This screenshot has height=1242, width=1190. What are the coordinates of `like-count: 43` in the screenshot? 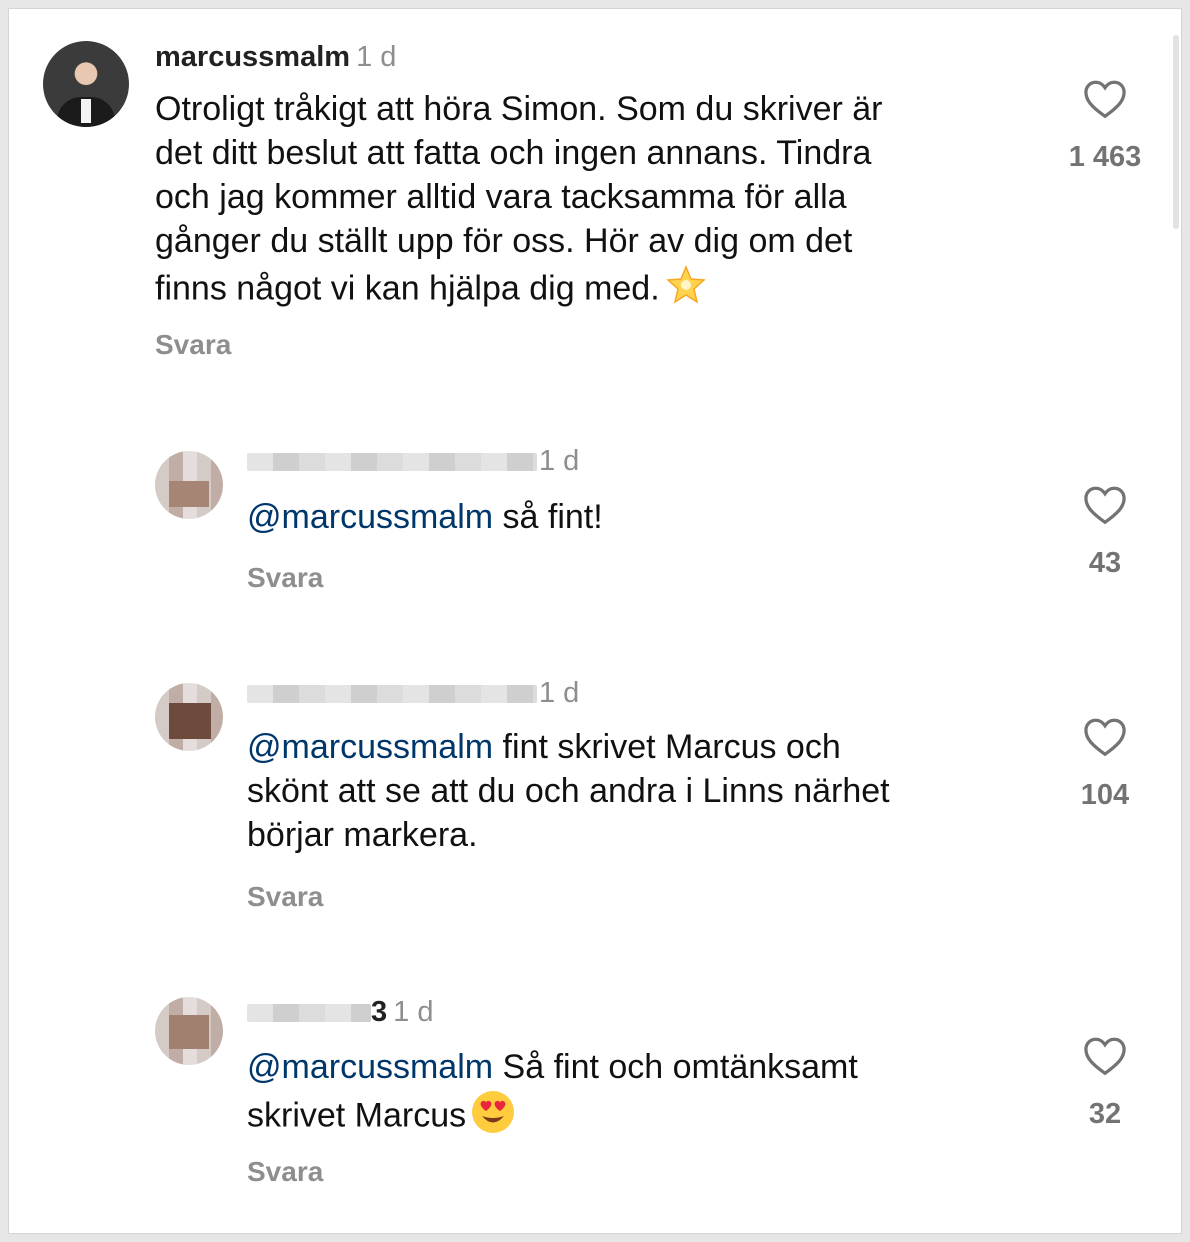 It's located at (1105, 563).